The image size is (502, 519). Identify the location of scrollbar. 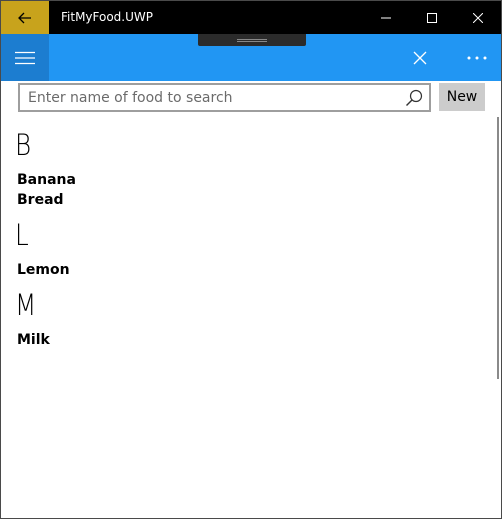
(498, 248).